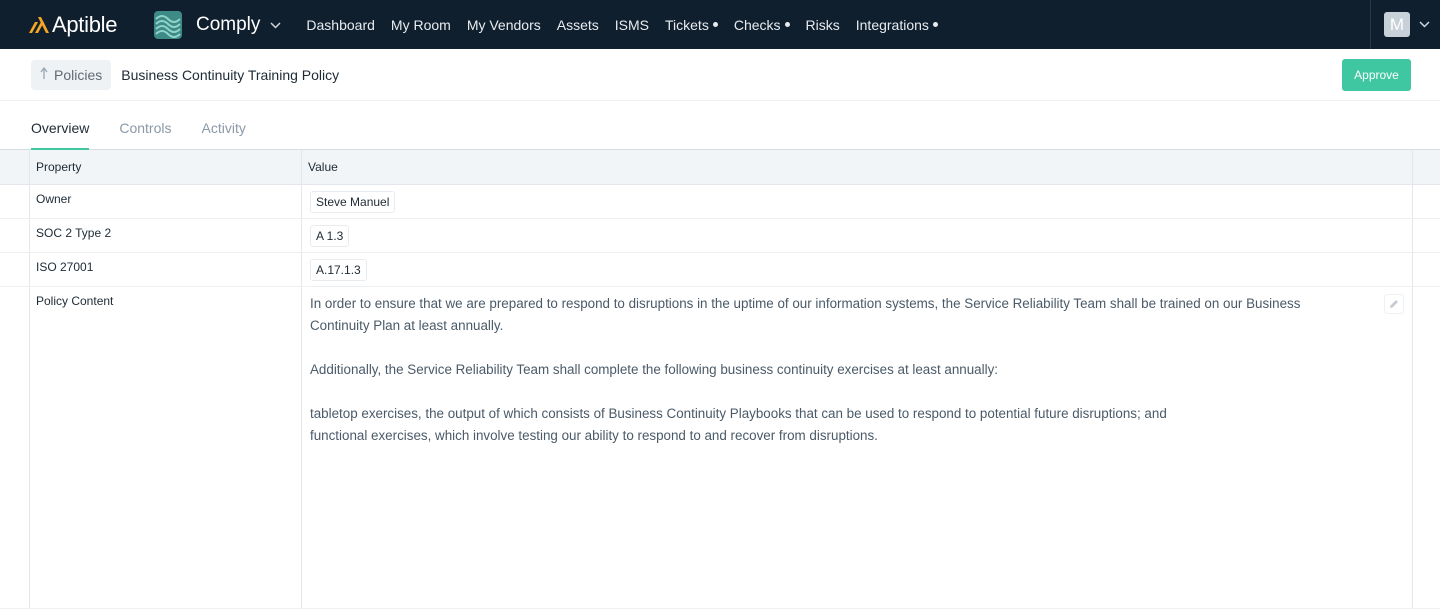 This screenshot has width=1440, height=611. Describe the element at coordinates (1376, 75) in the screenshot. I see `approve-button: Approve` at that location.